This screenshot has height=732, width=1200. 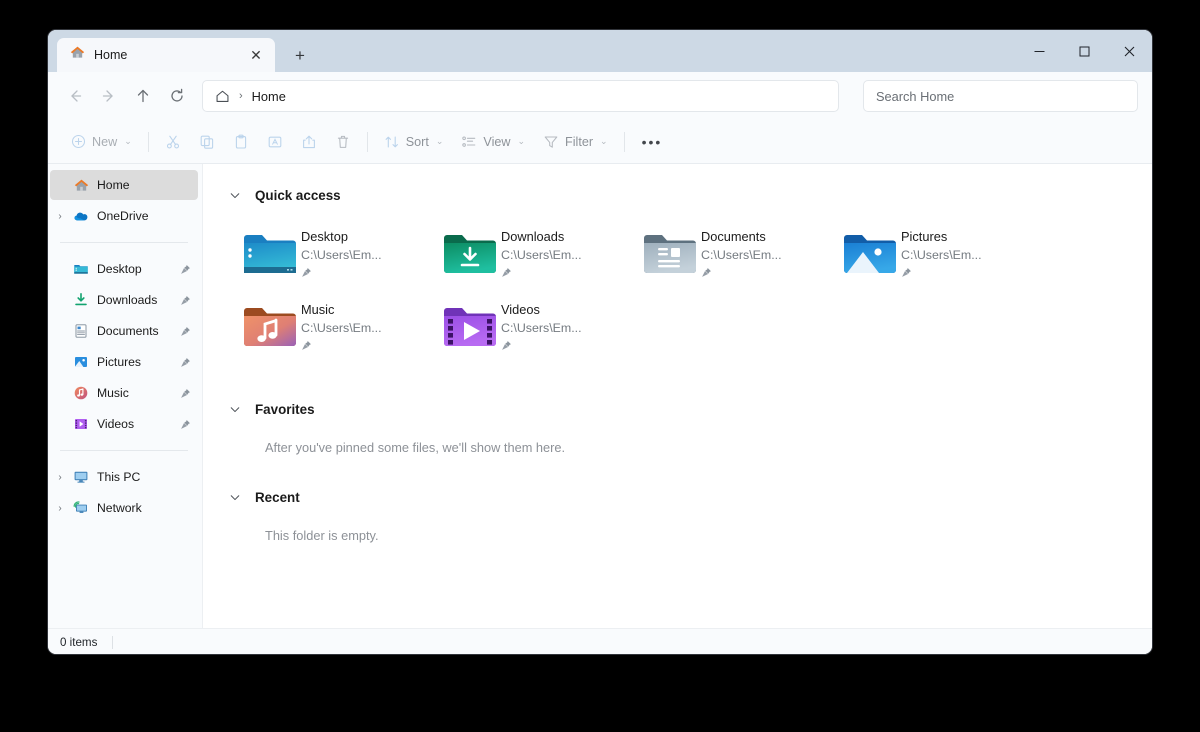 What do you see at coordinates (551, 142) in the screenshot?
I see `filter-icon` at bounding box center [551, 142].